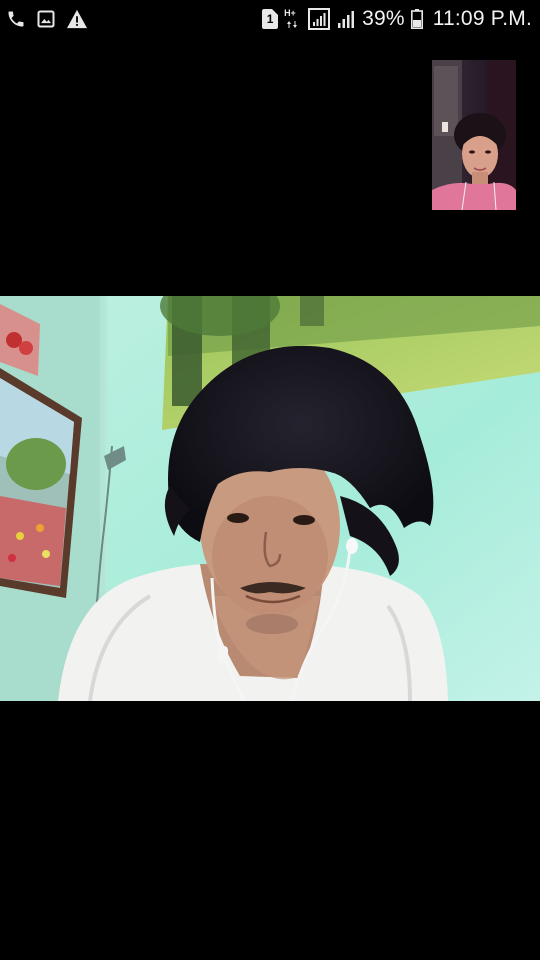 The width and height of the screenshot is (540, 960). I want to click on status-right-indicators: 1 H+ 39% 11:09 P.M., so click(397, 19).